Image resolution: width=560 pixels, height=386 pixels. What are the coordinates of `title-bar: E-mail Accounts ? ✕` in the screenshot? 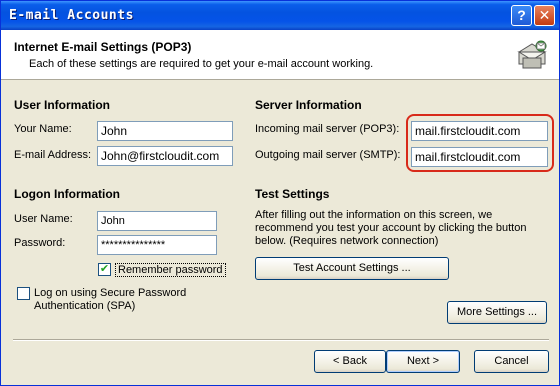 It's located at (280, 15).